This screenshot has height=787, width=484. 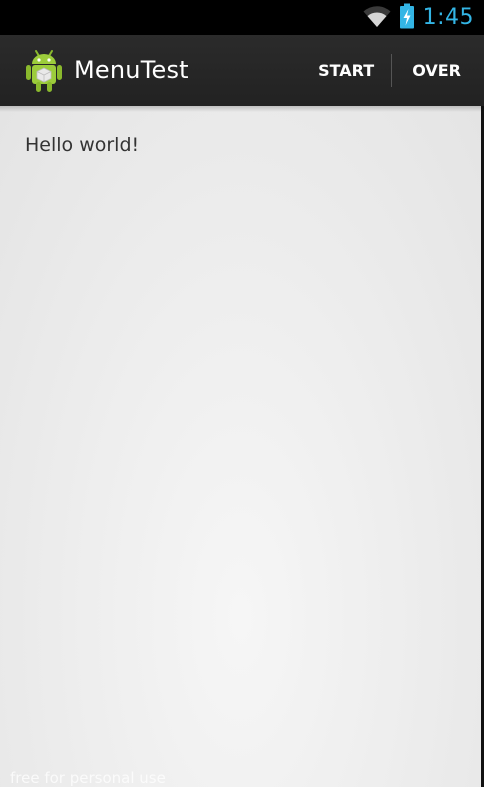 What do you see at coordinates (88, 778) in the screenshot?
I see `watermark-text: free for personal use` at bounding box center [88, 778].